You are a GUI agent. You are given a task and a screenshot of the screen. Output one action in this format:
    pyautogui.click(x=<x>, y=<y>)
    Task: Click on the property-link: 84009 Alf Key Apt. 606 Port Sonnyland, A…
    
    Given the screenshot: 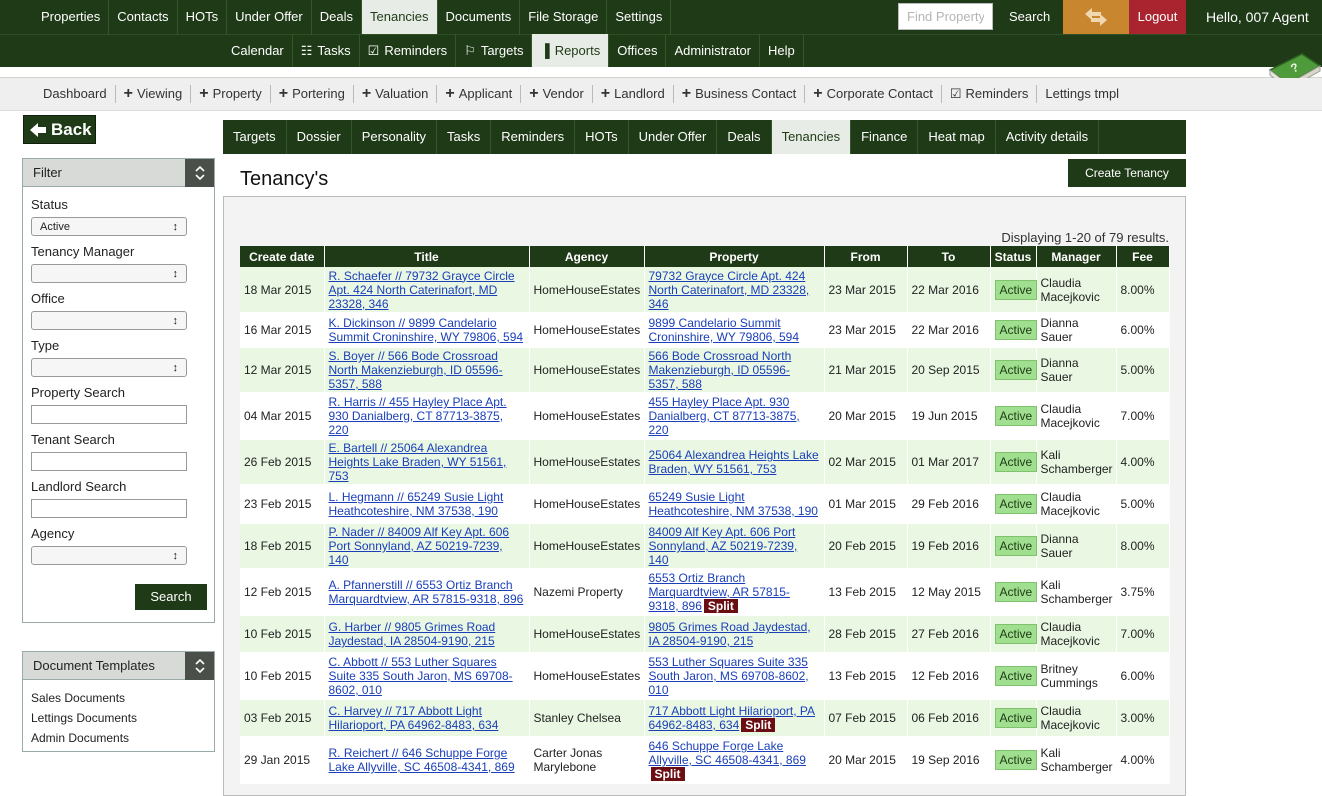 What is the action you would take?
    pyautogui.click(x=723, y=546)
    